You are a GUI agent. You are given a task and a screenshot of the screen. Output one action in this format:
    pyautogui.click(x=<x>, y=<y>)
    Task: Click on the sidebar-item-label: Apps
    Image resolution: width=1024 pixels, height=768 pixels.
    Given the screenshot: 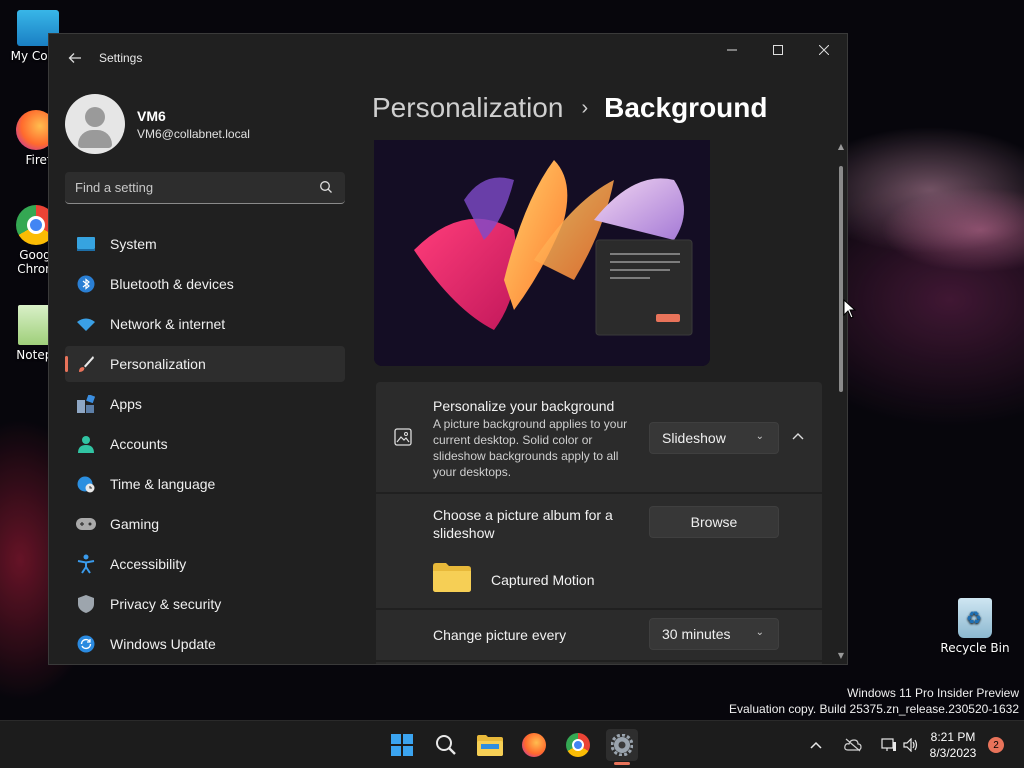 What is the action you would take?
    pyautogui.click(x=126, y=404)
    